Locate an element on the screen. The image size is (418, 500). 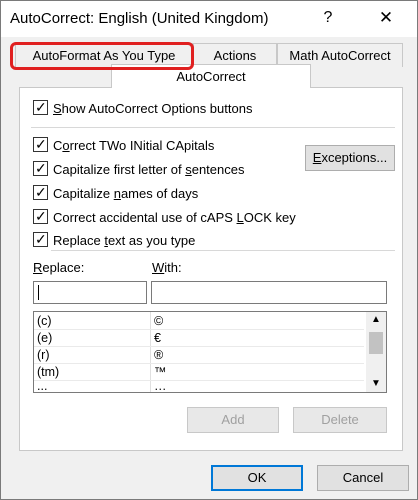
cancel-button: Cancel is located at coordinates (363, 478).